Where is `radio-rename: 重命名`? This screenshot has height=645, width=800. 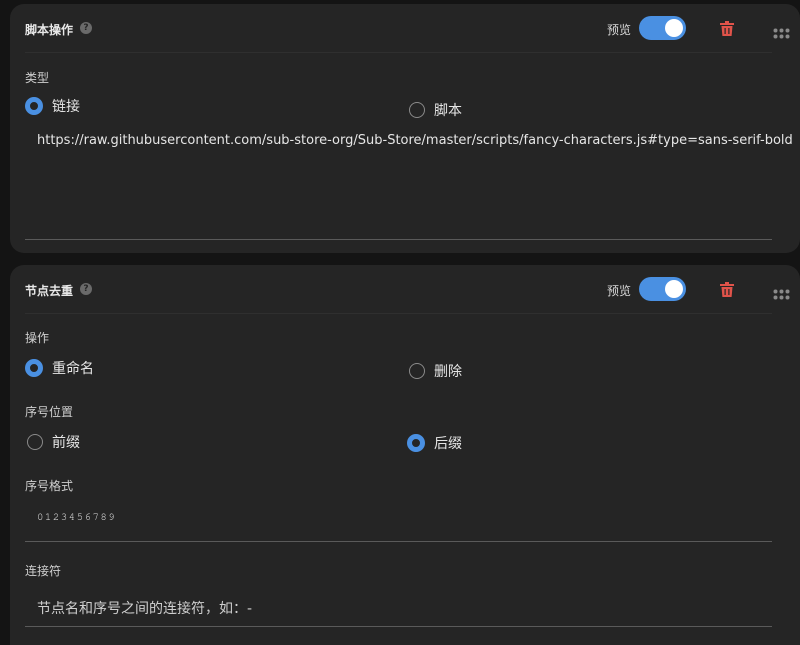
radio-rename: 重命名 is located at coordinates (59, 368).